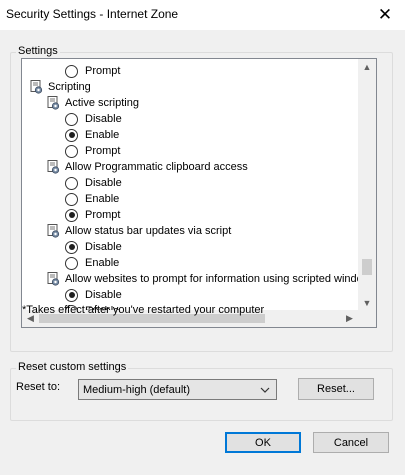  I want to click on security-level-dropdown: Medium-high (default), so click(177, 389).